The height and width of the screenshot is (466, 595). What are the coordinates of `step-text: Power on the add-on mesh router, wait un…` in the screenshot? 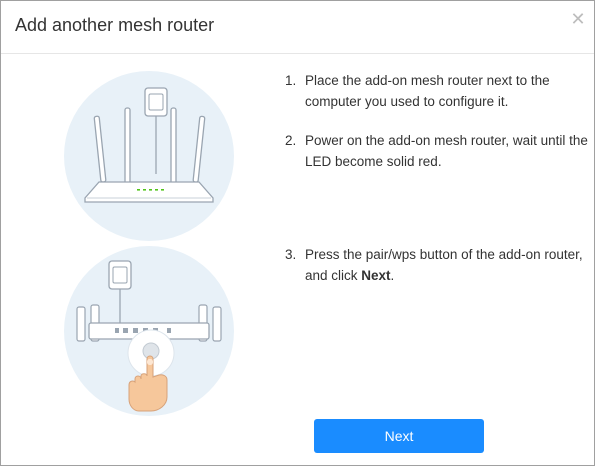 It's located at (446, 151).